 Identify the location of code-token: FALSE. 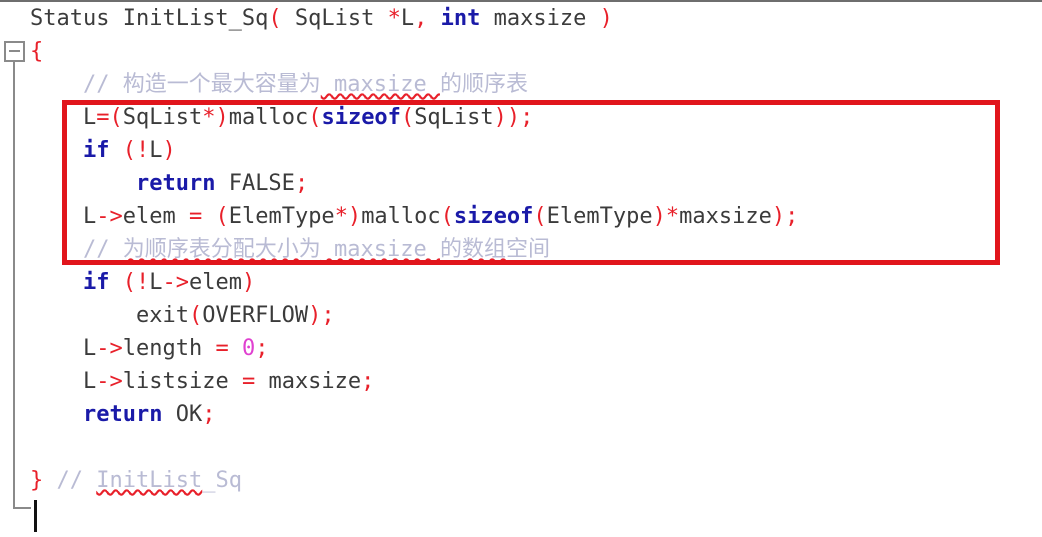
(255, 183).